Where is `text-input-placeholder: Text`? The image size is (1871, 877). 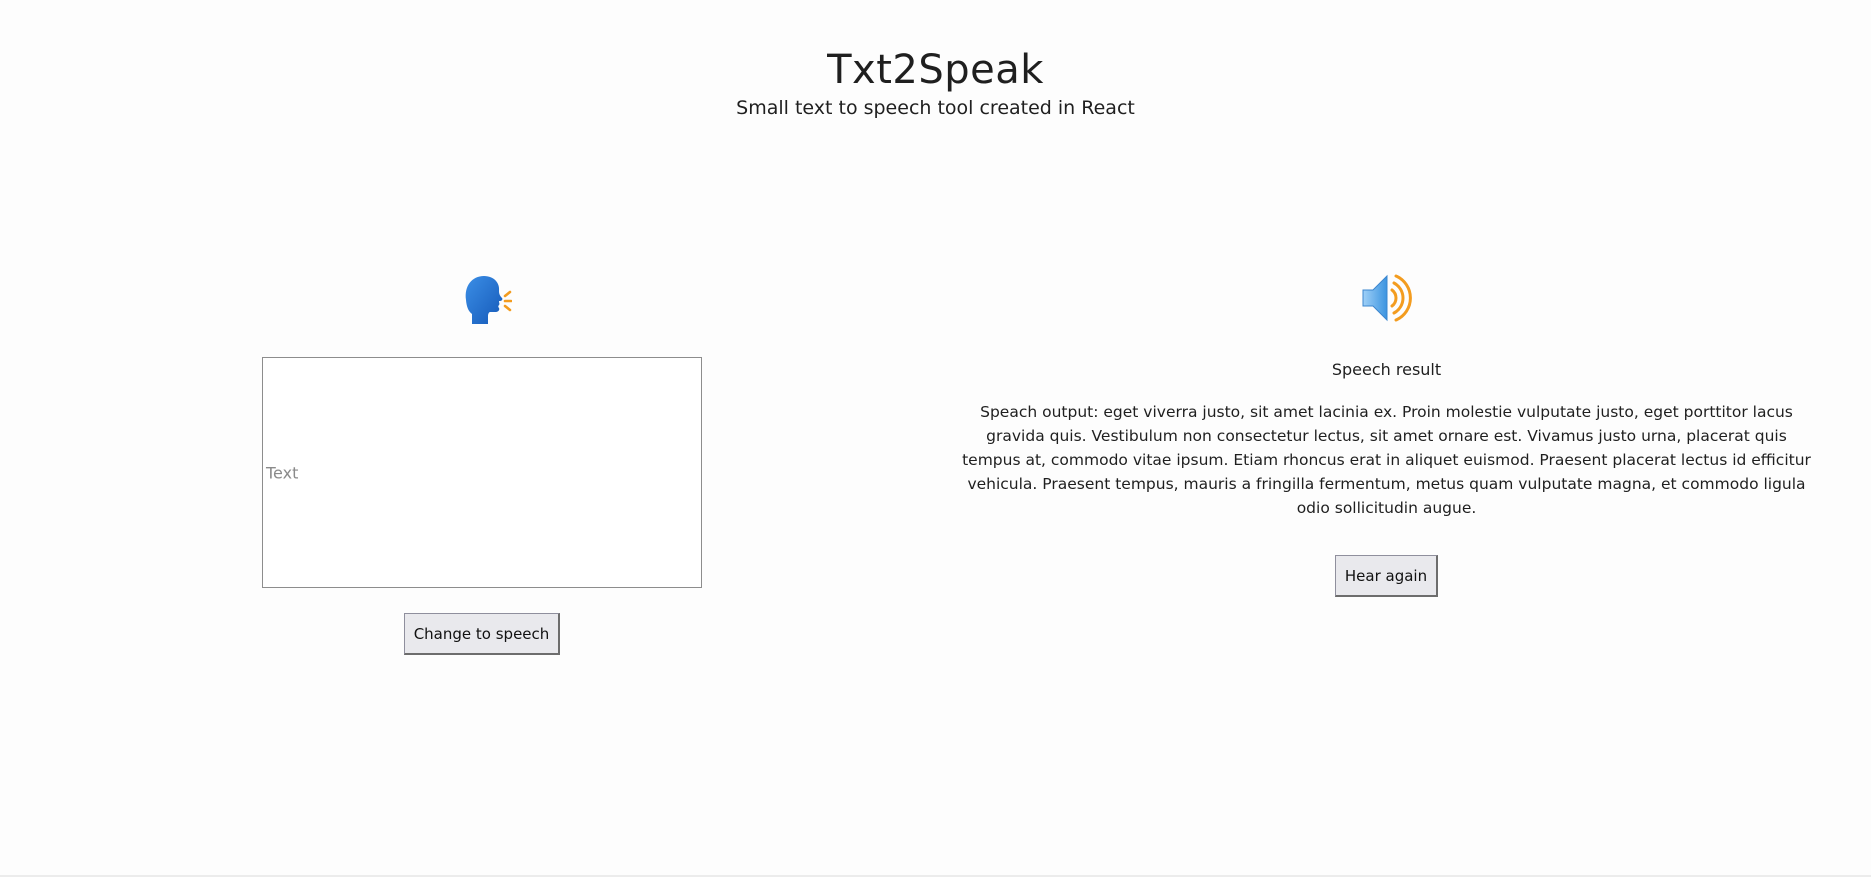
text-input-placeholder: Text is located at coordinates (282, 472).